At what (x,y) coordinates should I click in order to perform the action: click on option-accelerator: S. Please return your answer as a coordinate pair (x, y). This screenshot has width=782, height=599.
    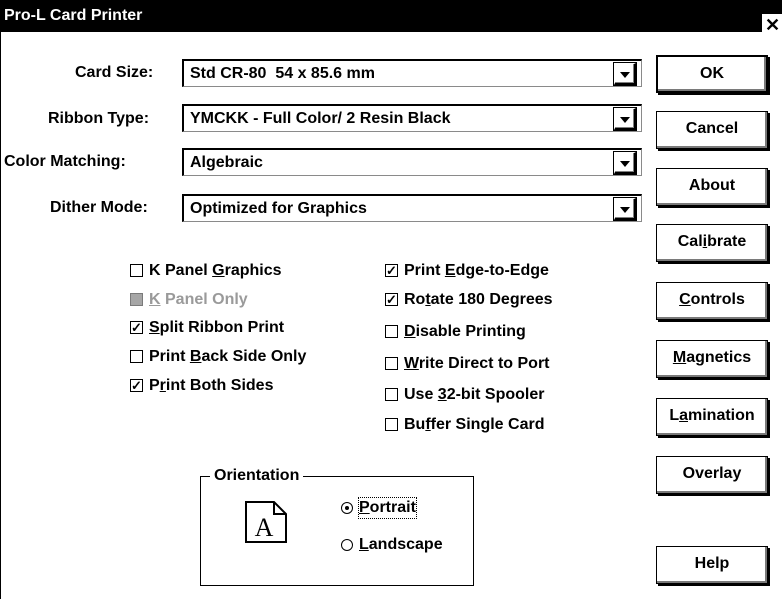
    Looking at the image, I should click on (154, 327).